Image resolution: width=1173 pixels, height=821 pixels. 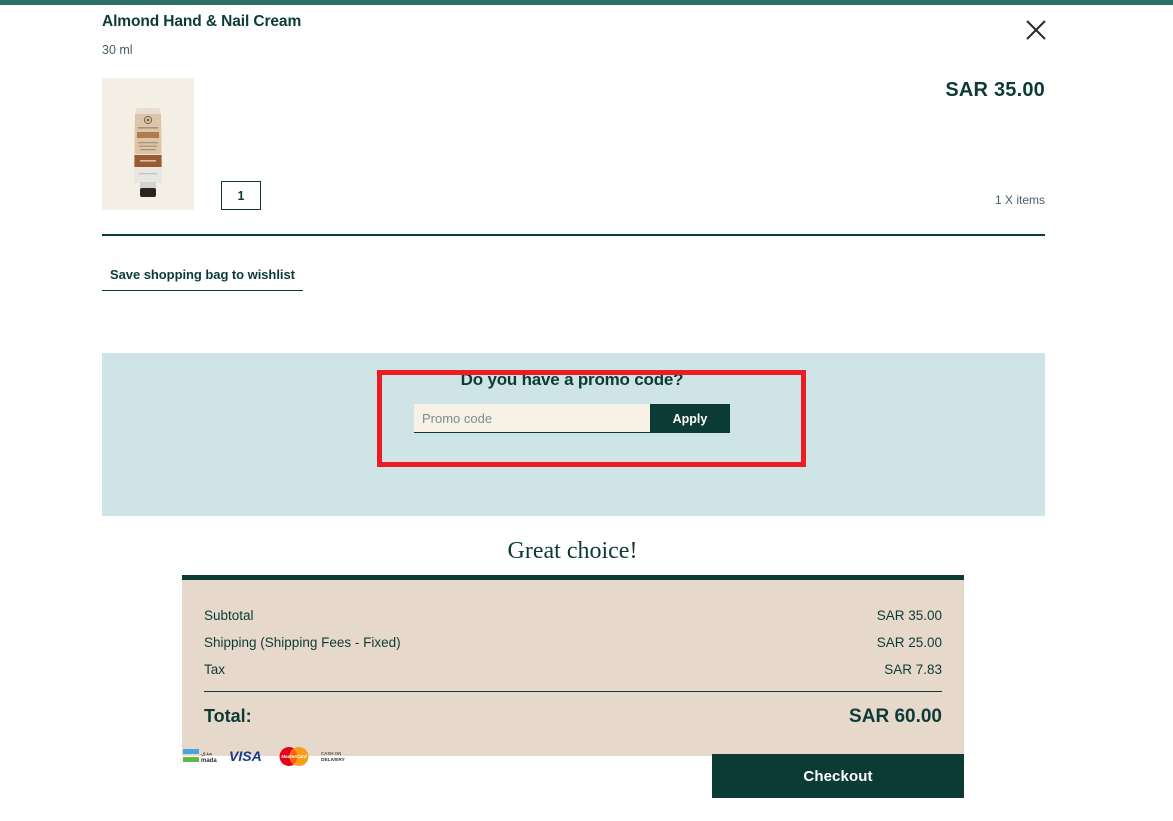 I want to click on cash-on-delivery-icon: CASH ON DELIVERY, so click(x=333, y=757).